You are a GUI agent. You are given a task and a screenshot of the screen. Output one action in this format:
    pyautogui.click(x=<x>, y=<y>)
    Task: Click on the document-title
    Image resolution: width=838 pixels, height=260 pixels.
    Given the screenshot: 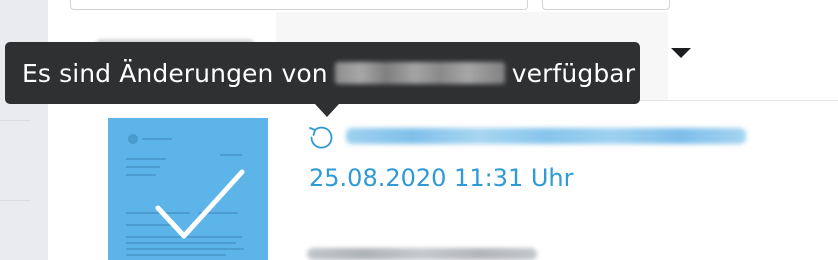 What is the action you would take?
    pyautogui.click(x=546, y=136)
    